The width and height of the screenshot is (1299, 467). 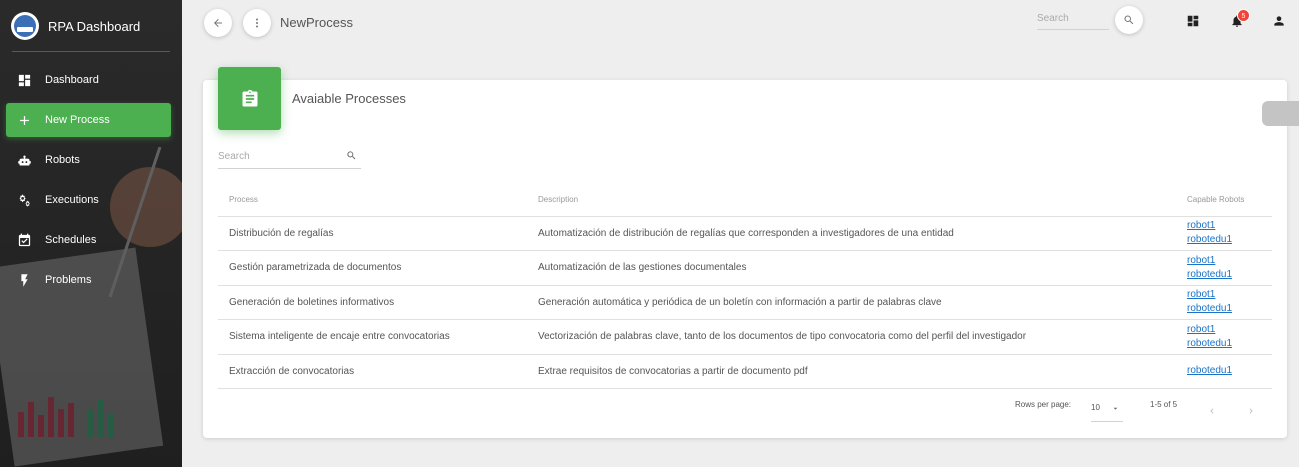 What do you see at coordinates (1073, 20) in the screenshot?
I see `top-search-input: Search` at bounding box center [1073, 20].